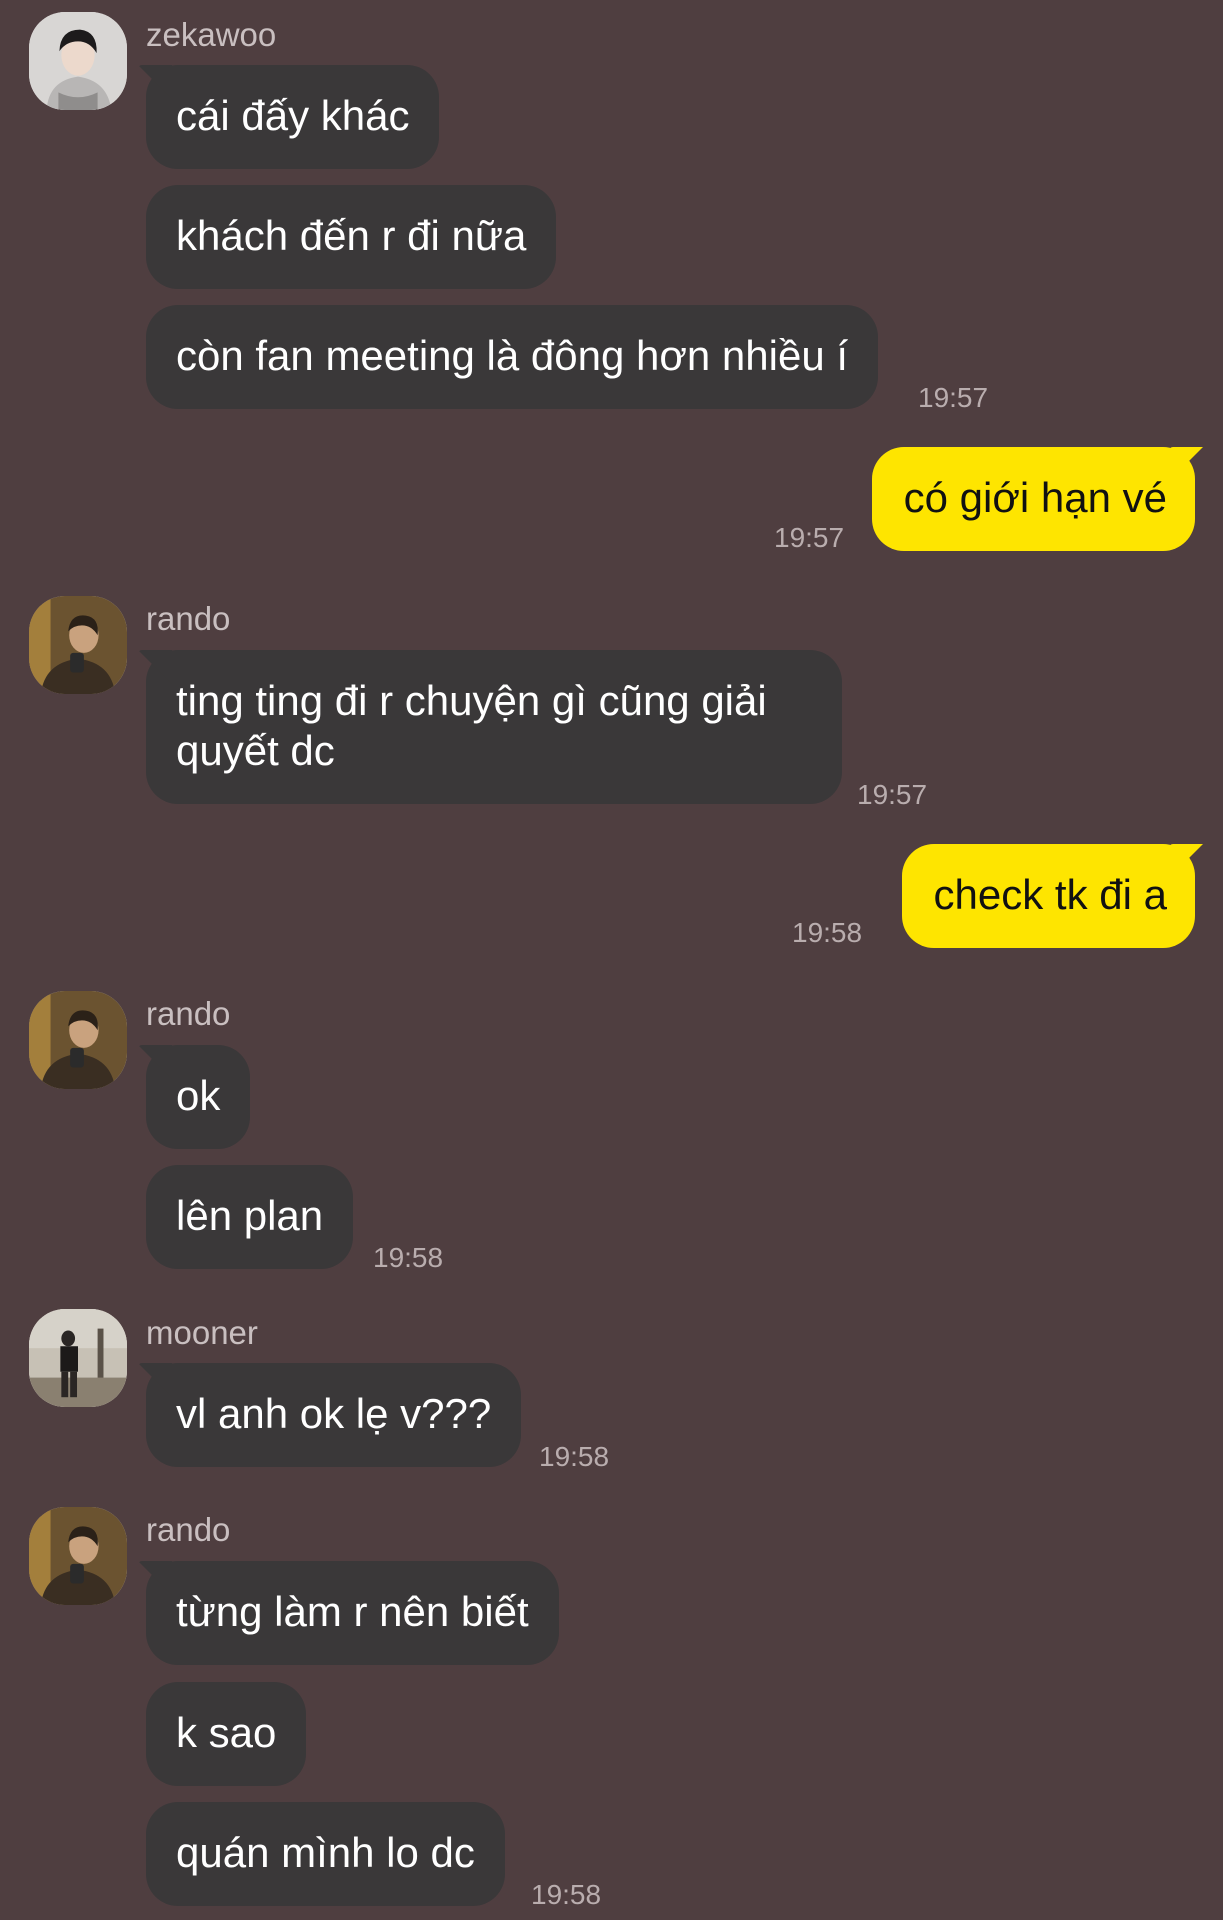 This screenshot has width=1223, height=1920. I want to click on sender-name: zekawoo, so click(211, 34).